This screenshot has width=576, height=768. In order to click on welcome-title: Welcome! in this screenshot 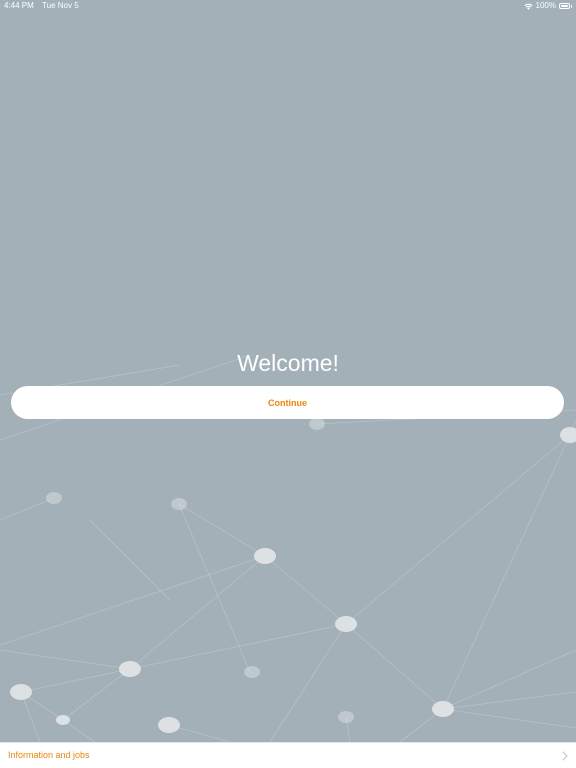, I will do `click(288, 363)`.